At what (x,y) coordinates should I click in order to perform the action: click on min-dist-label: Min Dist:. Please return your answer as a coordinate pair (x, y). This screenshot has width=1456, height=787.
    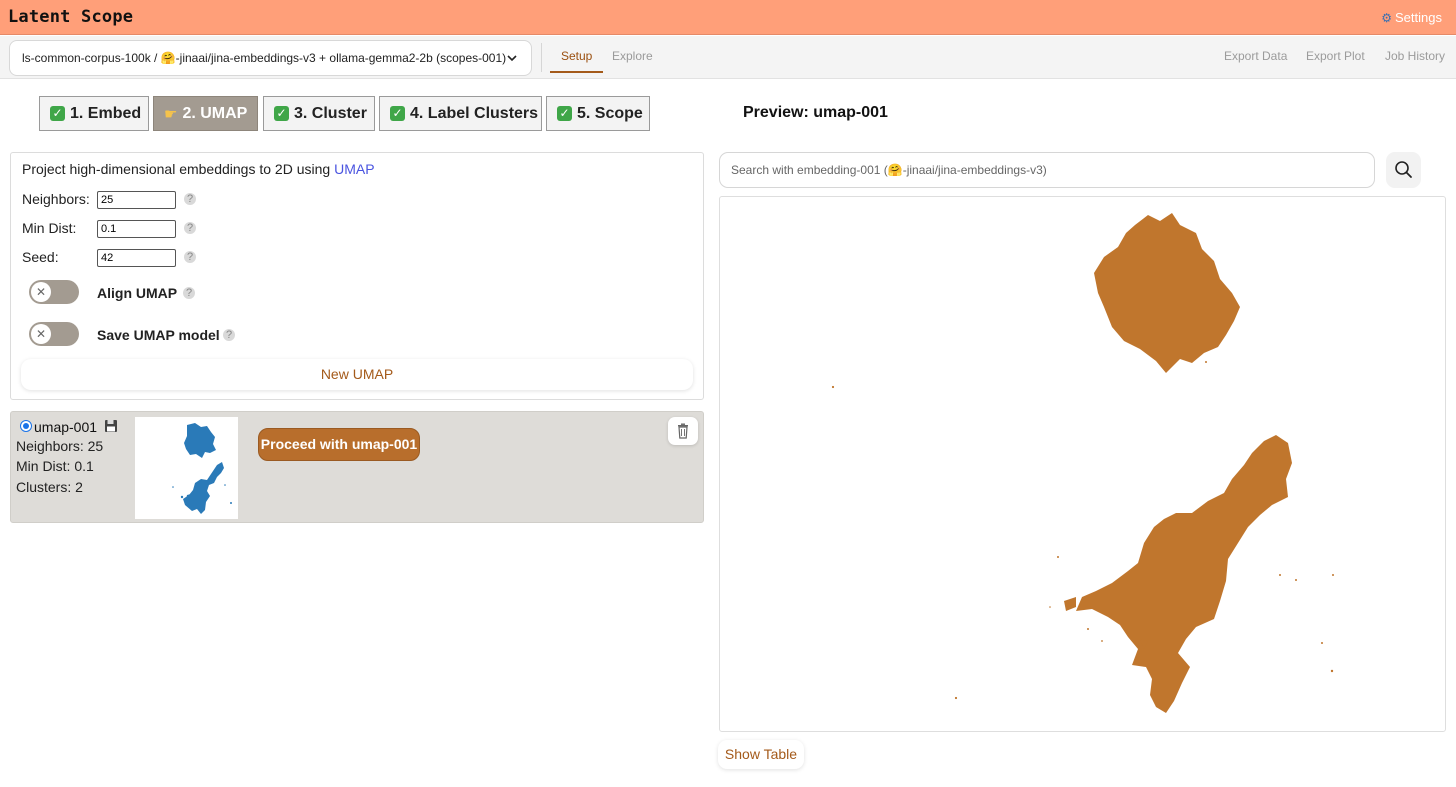
    Looking at the image, I should click on (49, 228).